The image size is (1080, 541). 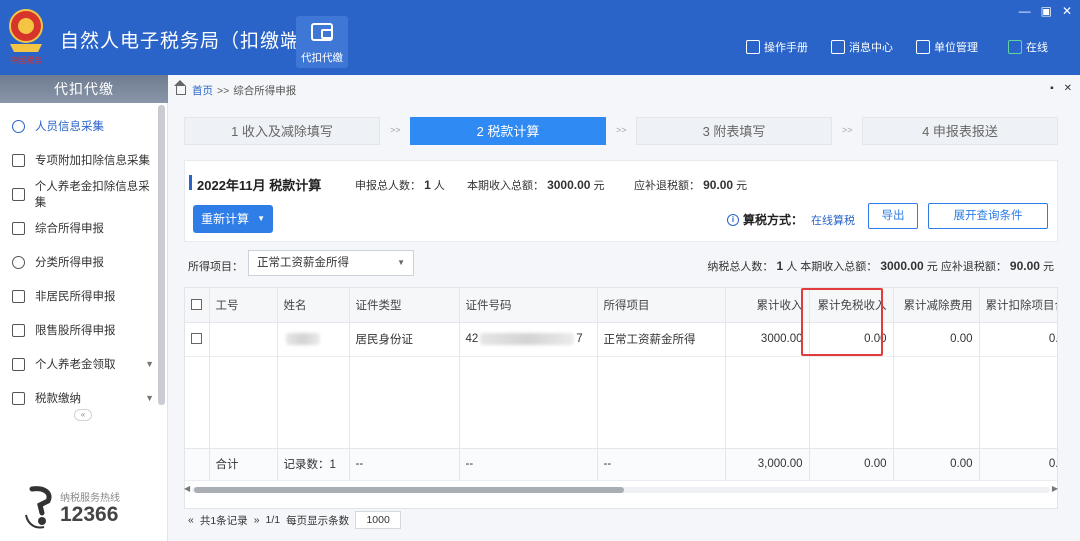 I want to click on total-label: 合计, so click(x=243, y=464).